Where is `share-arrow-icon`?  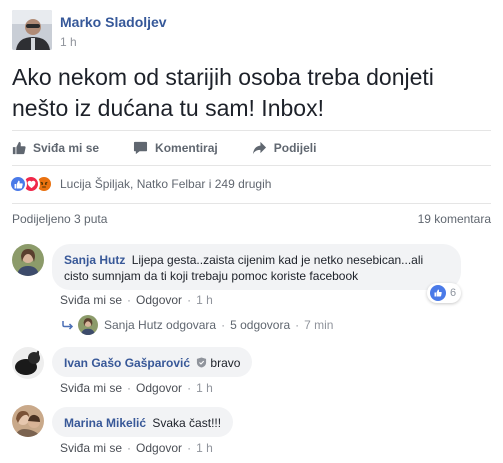 share-arrow-icon is located at coordinates (259, 148).